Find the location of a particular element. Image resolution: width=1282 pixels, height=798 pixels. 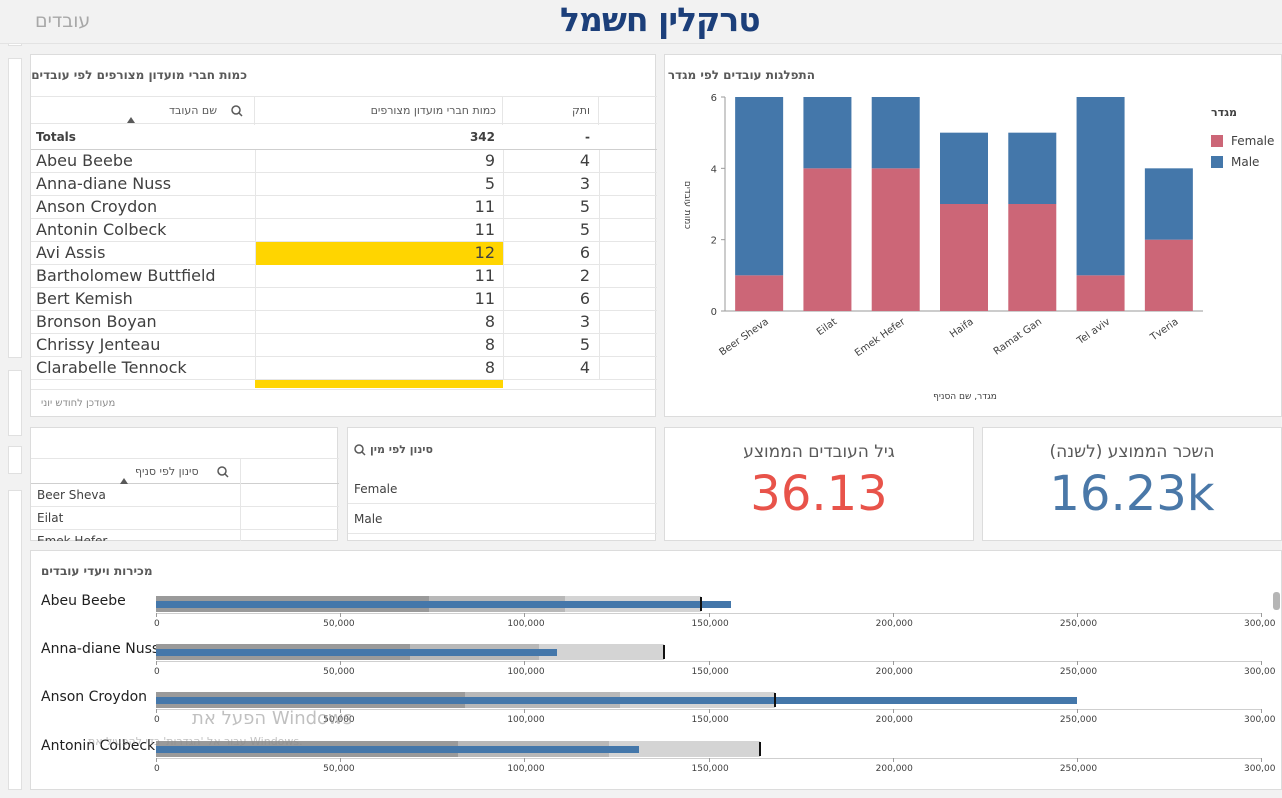

table-row: Bartholomew Buttfield 11 2 is located at coordinates (344, 276).